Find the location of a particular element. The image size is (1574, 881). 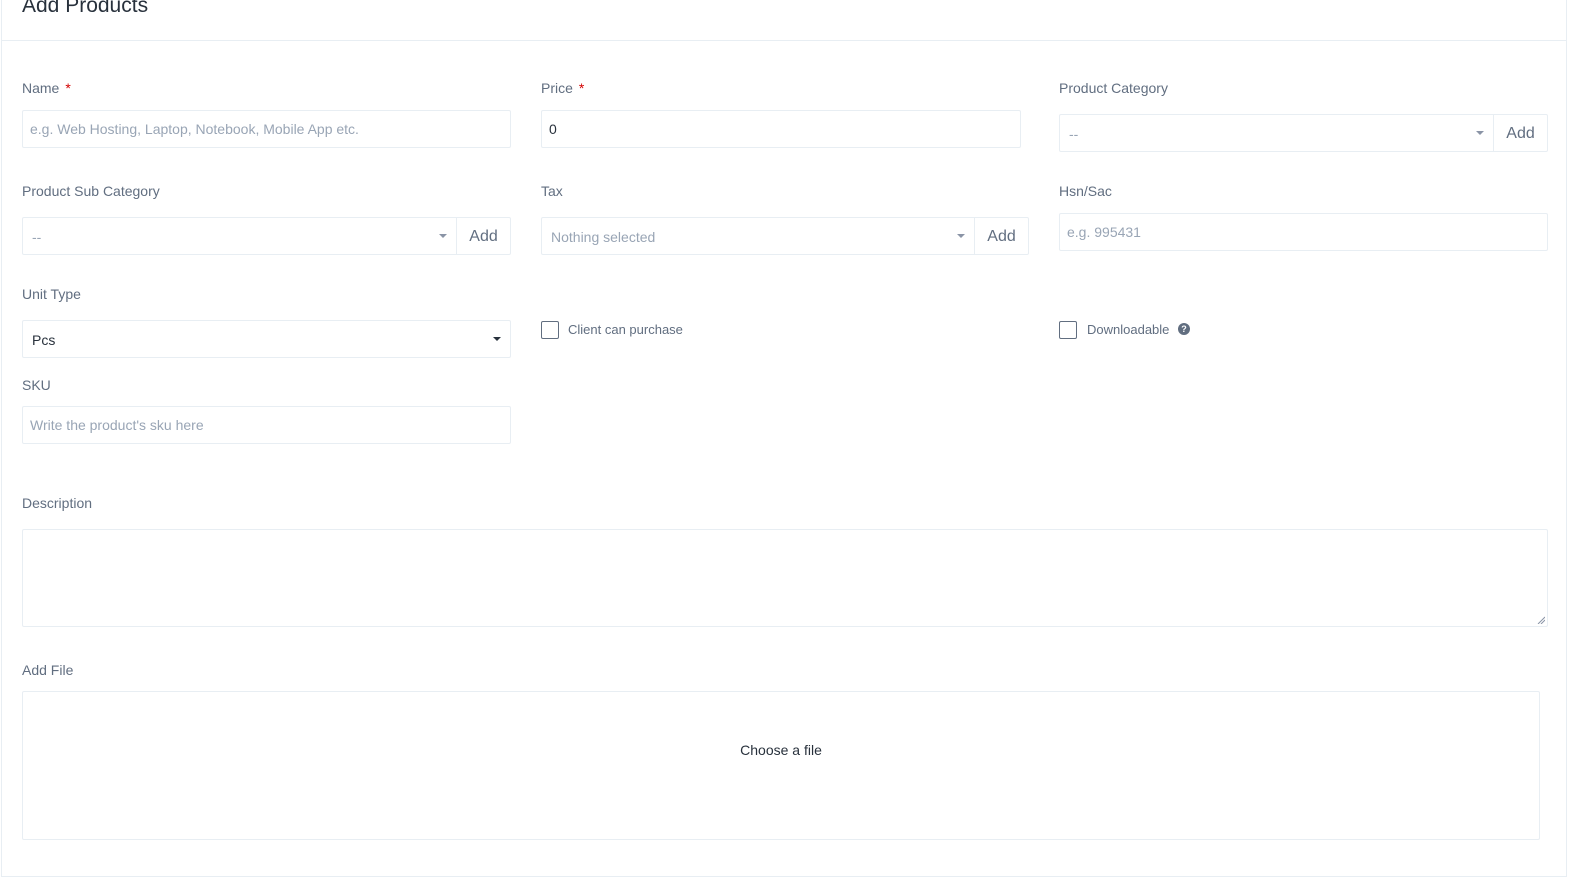

tax-label: Tax is located at coordinates (552, 191).